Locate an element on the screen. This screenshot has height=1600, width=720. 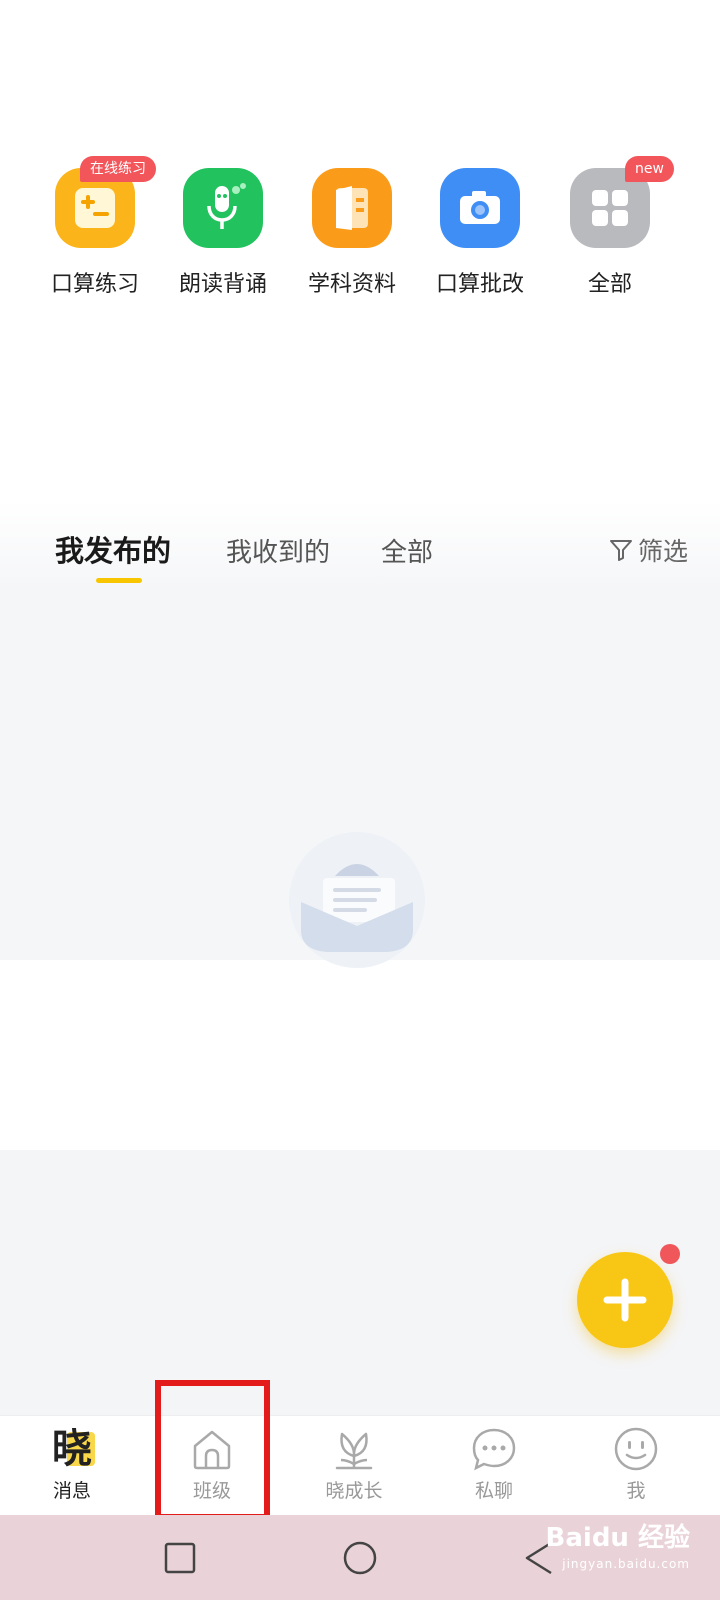
plus-icon is located at coordinates (625, 1300).